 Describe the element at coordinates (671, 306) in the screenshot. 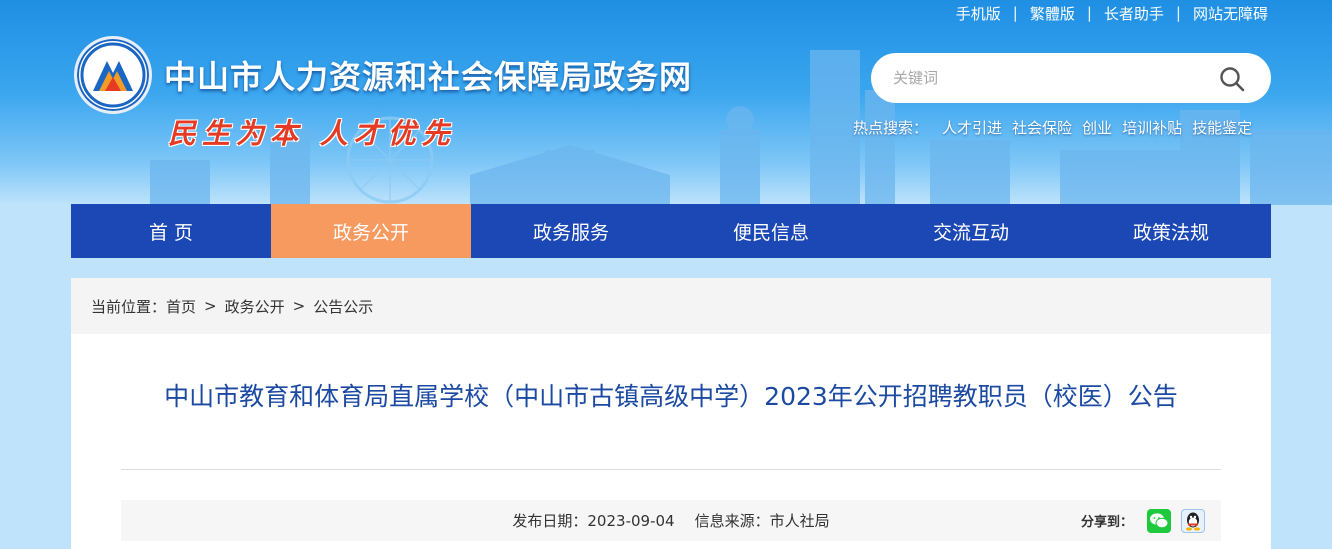

I see `breadcrumb: 当前位置： 首页 > 政务公开 > 公告公示` at that location.